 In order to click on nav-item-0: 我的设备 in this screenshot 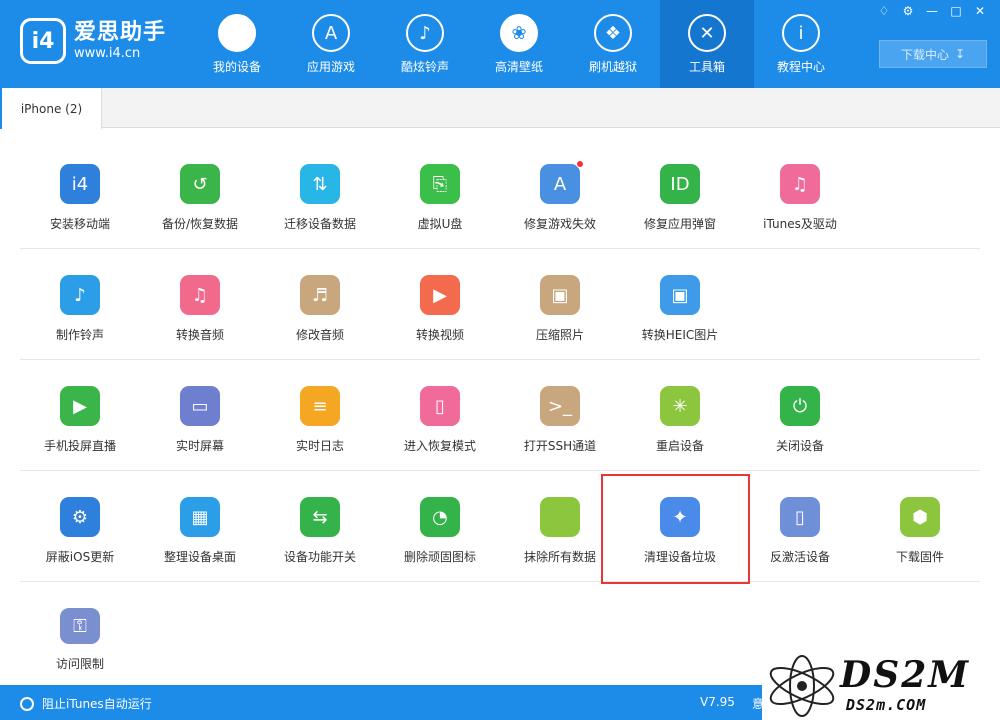, I will do `click(237, 44)`.